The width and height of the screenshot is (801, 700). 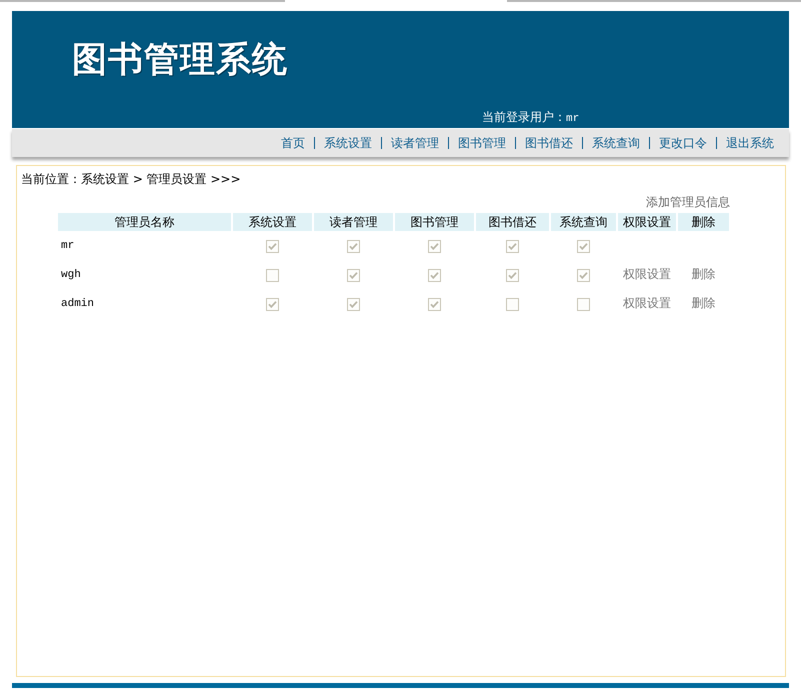 I want to click on column-header: 读者管理, so click(x=353, y=222).